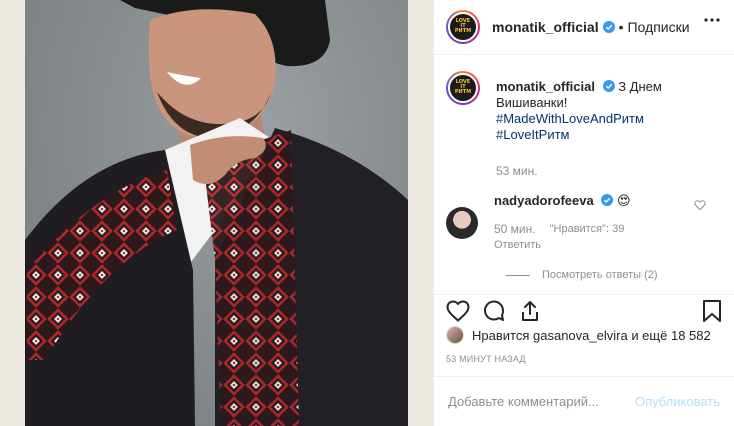 This screenshot has height=426, width=734. I want to click on more-options-icon, so click(712, 20).